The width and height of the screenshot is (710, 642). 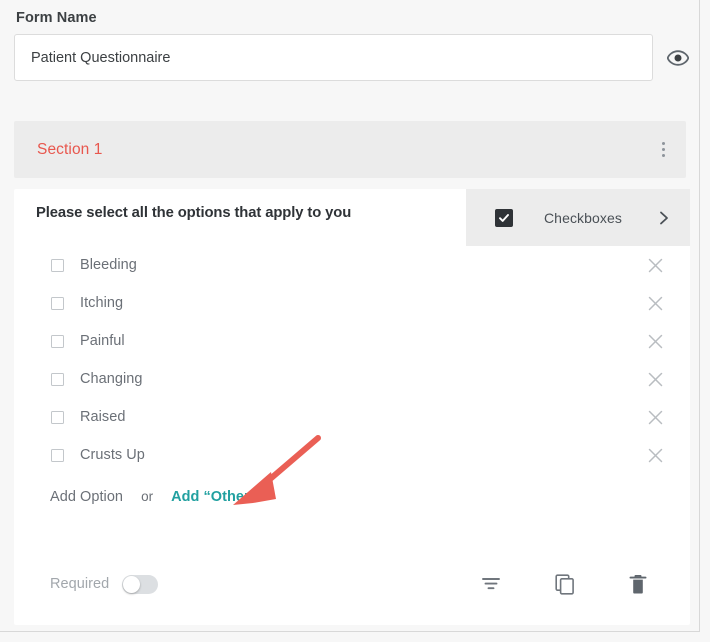 I want to click on add-option-button: Add Option, so click(x=86, y=497).